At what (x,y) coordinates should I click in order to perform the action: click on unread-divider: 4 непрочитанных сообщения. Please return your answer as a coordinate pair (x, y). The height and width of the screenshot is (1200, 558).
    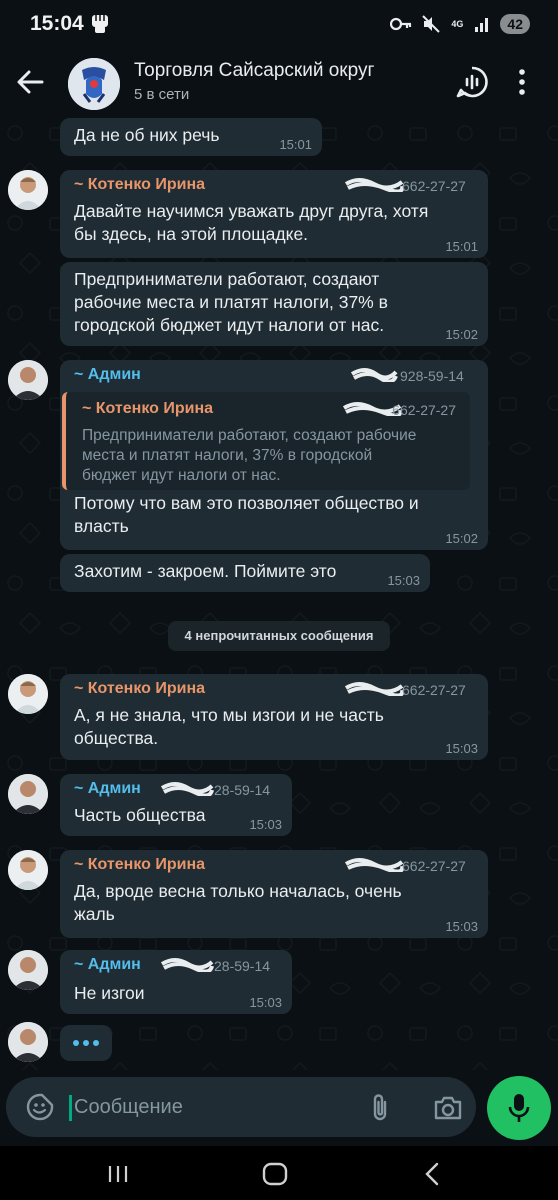
    Looking at the image, I should click on (279, 636).